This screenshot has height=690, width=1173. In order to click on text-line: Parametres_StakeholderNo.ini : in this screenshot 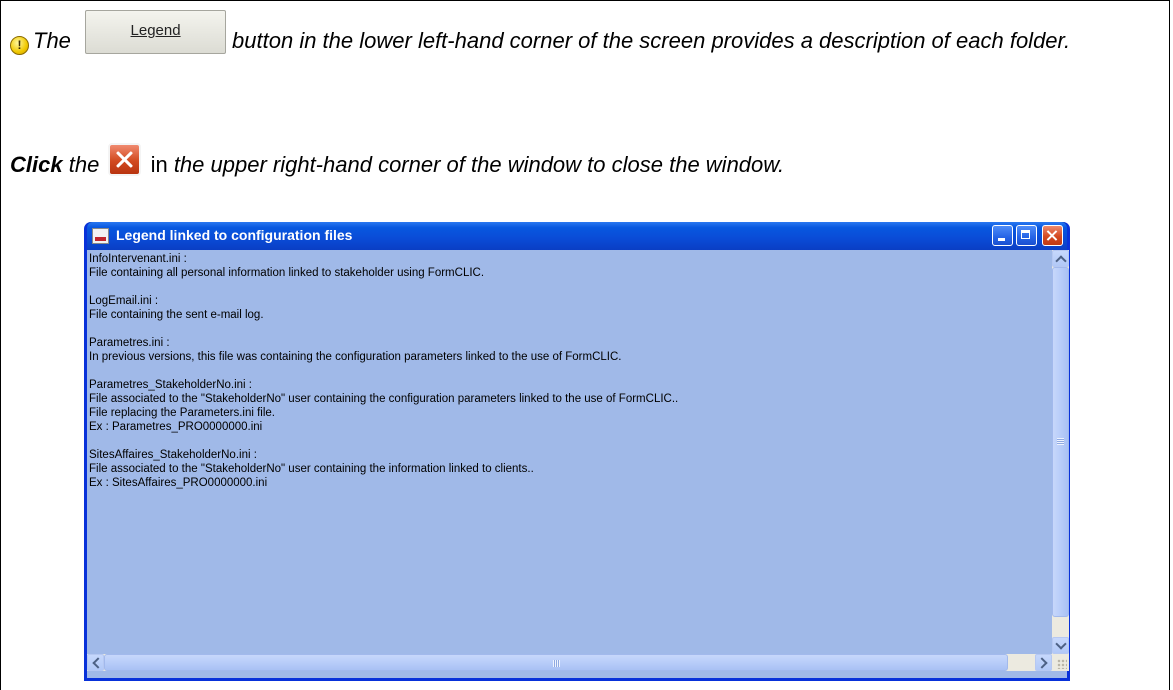, I will do `click(170, 385)`.